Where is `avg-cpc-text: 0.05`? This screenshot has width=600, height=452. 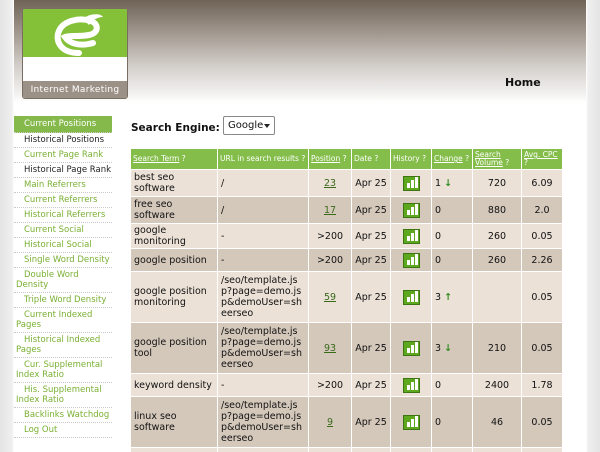
avg-cpc-text: 0.05 is located at coordinates (542, 422).